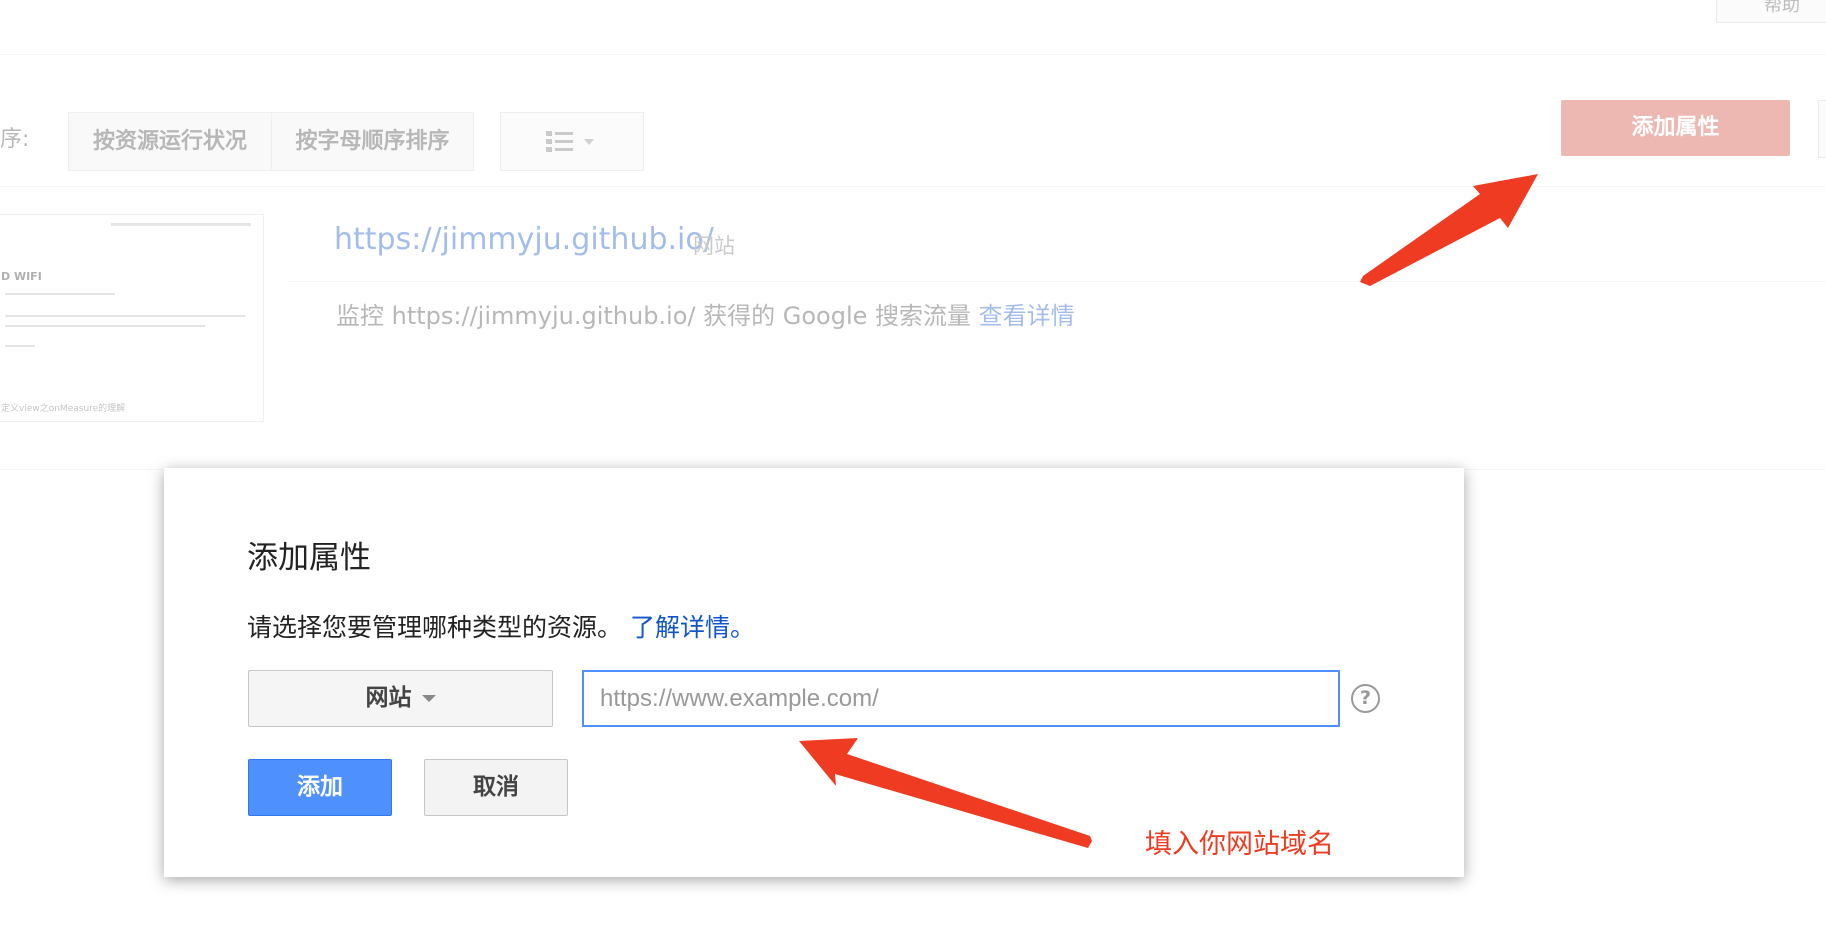 The height and width of the screenshot is (952, 1826). Describe the element at coordinates (428, 698) in the screenshot. I see `caret-down-icon` at that location.